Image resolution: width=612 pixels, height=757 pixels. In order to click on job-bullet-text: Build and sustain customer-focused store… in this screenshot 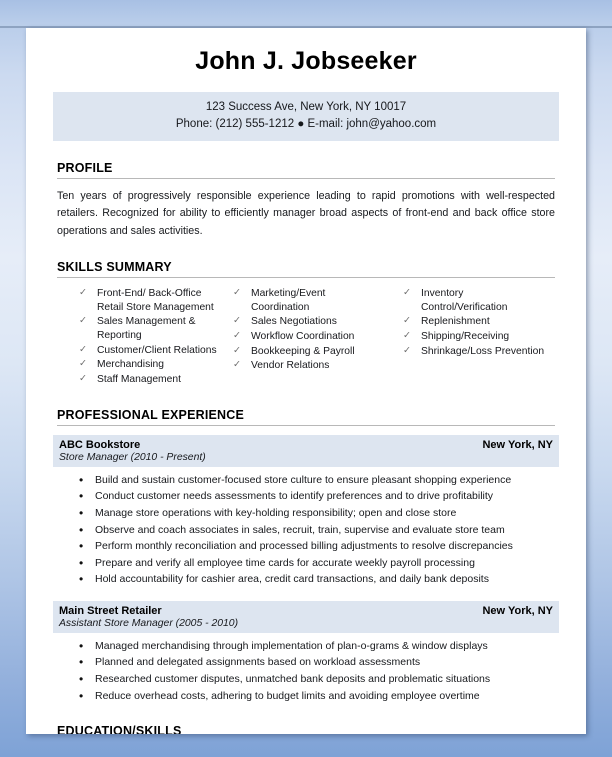, I will do `click(303, 479)`.